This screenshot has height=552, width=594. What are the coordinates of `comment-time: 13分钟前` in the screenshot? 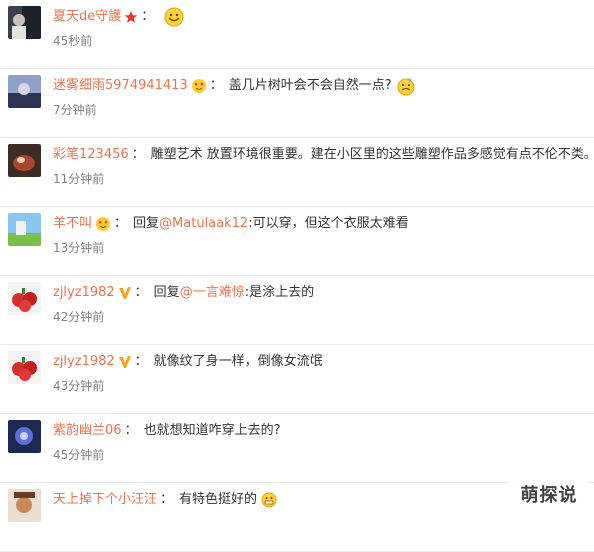 It's located at (79, 248).